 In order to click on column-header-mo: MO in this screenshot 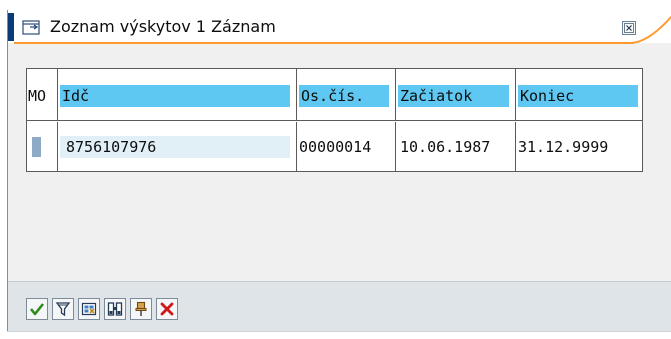, I will do `click(42, 94)`.